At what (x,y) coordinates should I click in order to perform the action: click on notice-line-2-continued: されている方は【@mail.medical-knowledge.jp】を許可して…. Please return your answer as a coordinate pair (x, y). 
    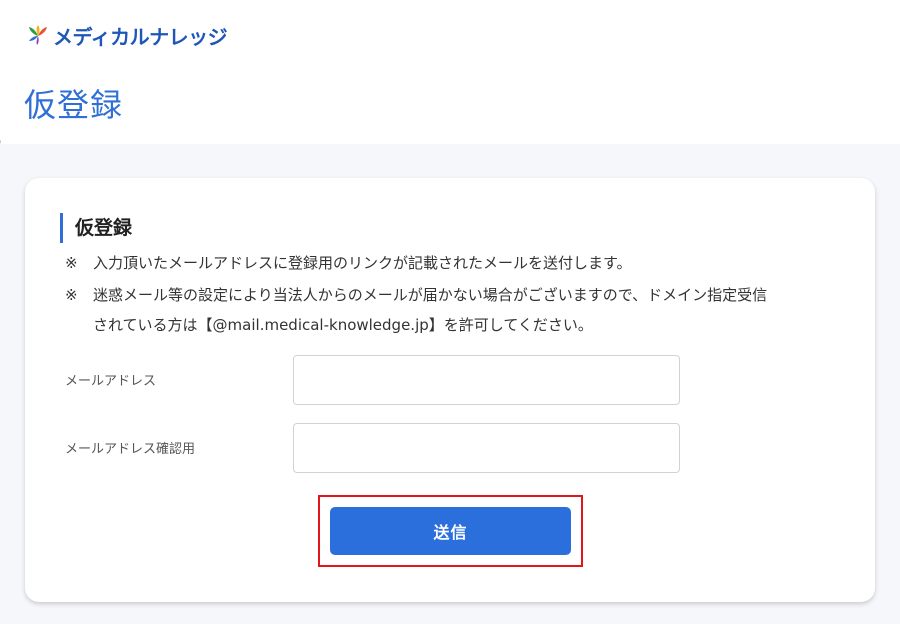
    Looking at the image, I should click on (343, 325).